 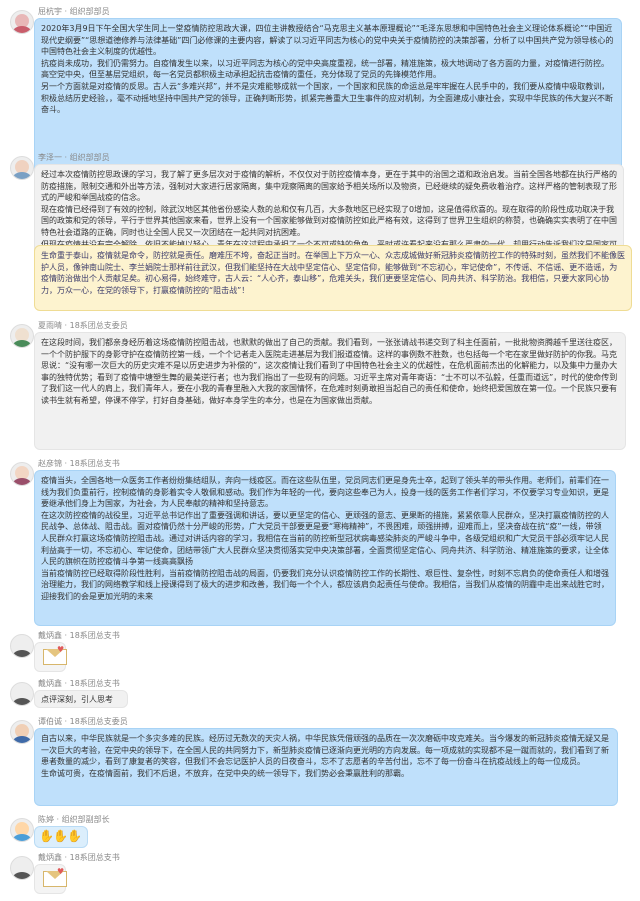 What do you see at coordinates (83, 721) in the screenshot?
I see `sender-name: 谭伯诚 · 18系团总支委员` at bounding box center [83, 721].